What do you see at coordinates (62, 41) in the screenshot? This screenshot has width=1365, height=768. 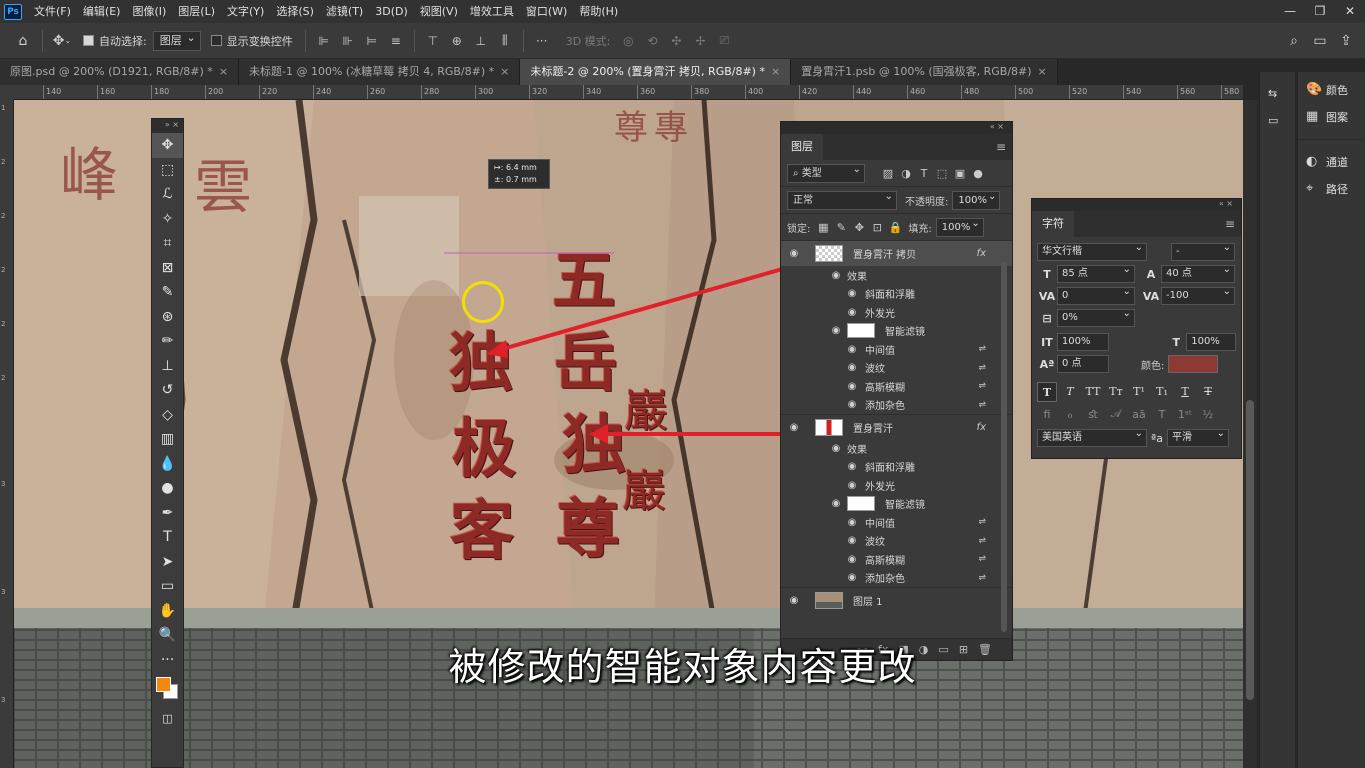 I see `move-tool-preset-icon: ✥ ⌄` at bounding box center [62, 41].